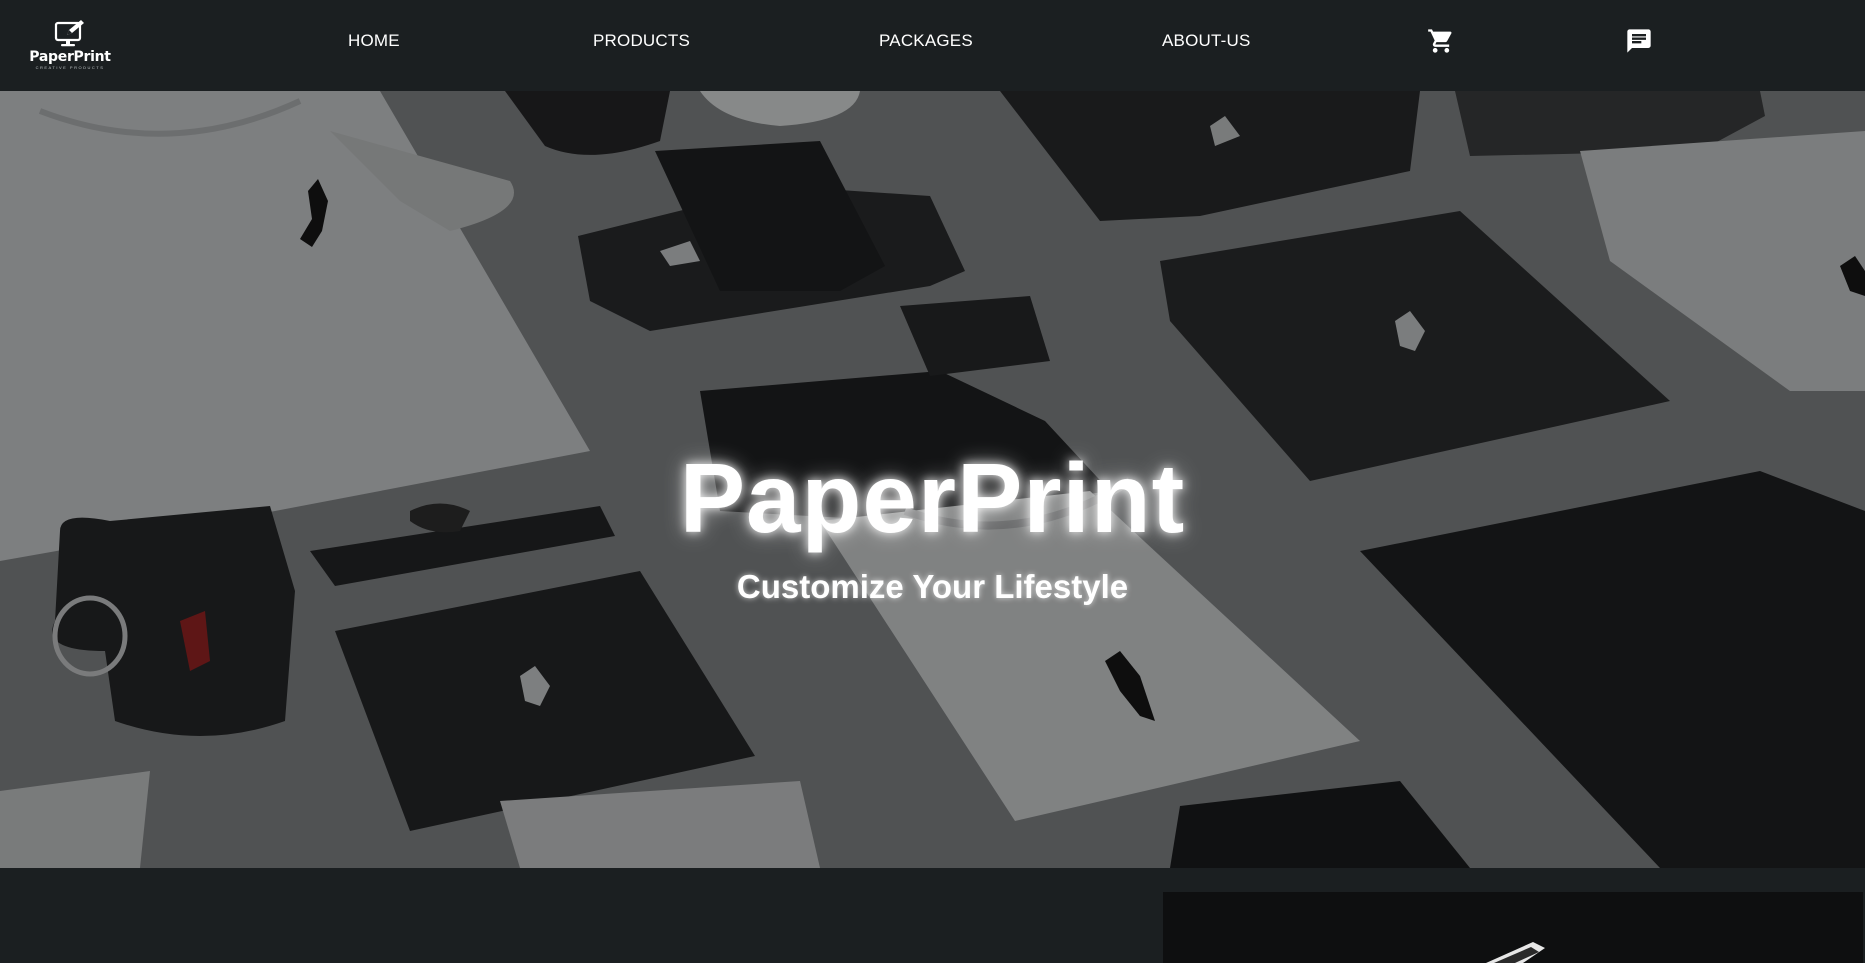 The image size is (1865, 963). Describe the element at coordinates (1441, 41) in the screenshot. I see `cart-icon` at that location.